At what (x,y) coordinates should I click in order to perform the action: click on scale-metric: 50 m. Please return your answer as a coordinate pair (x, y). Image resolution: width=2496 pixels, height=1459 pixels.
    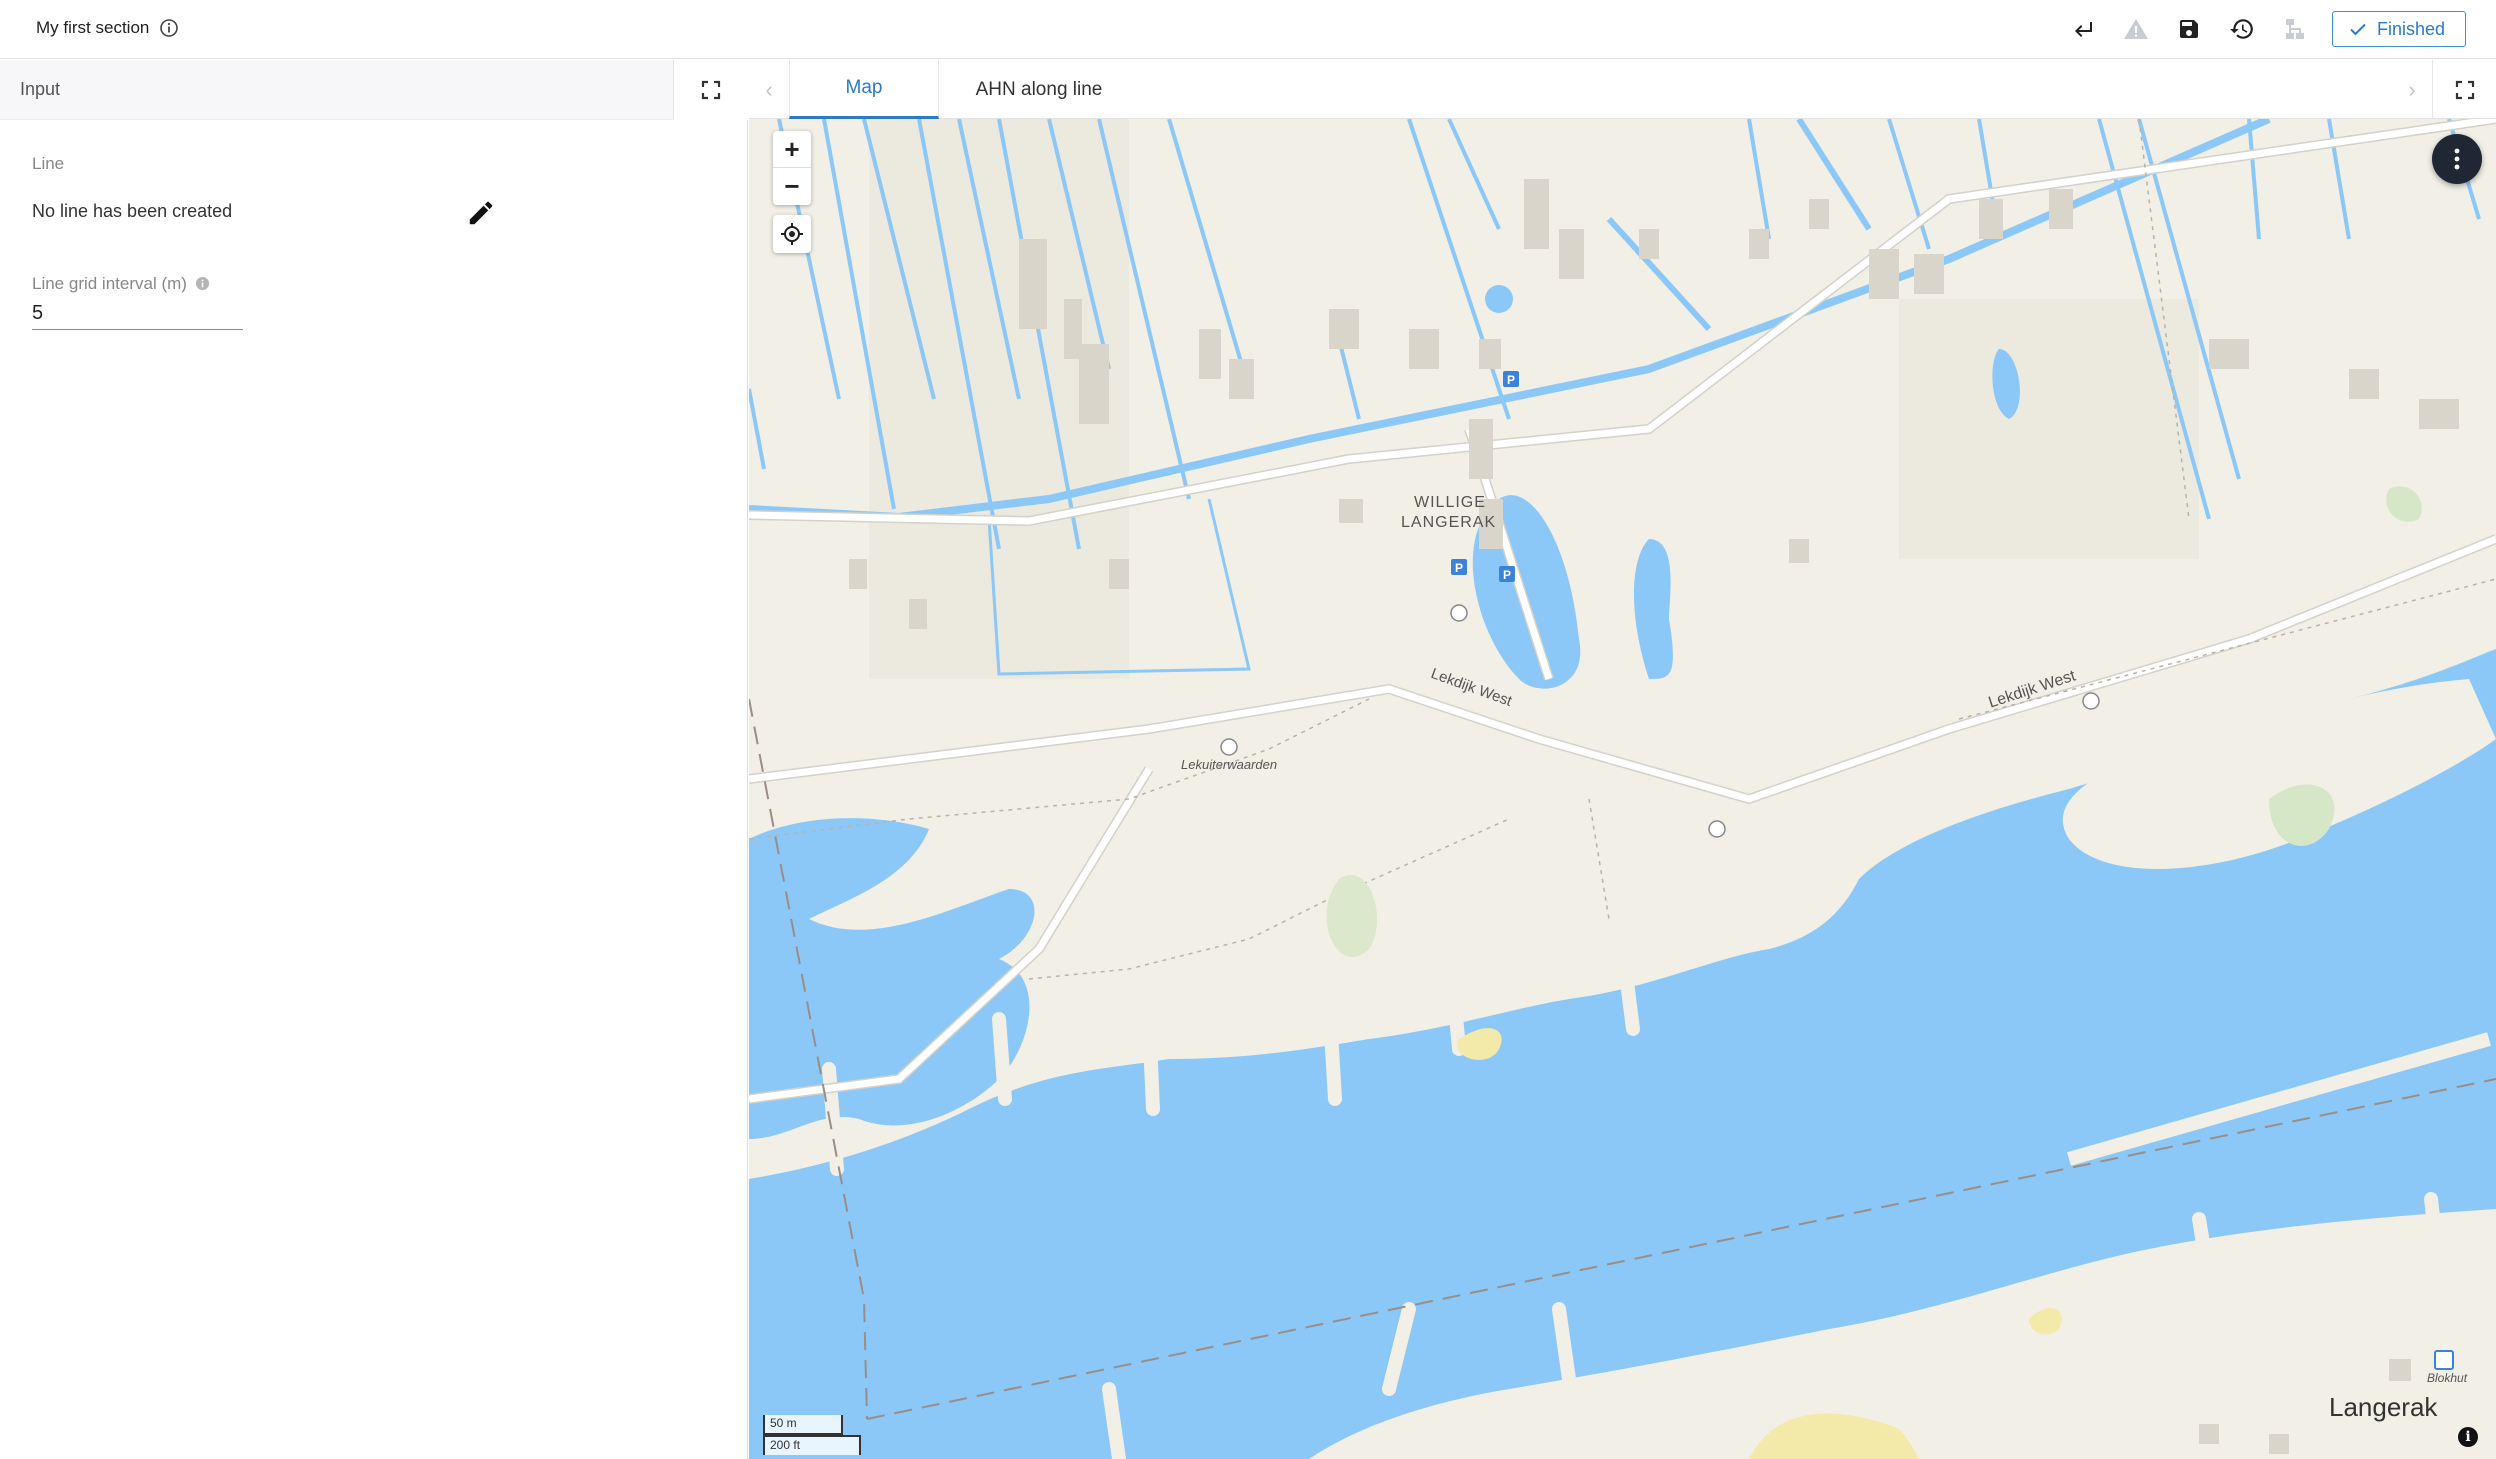
    Looking at the image, I should click on (803, 1425).